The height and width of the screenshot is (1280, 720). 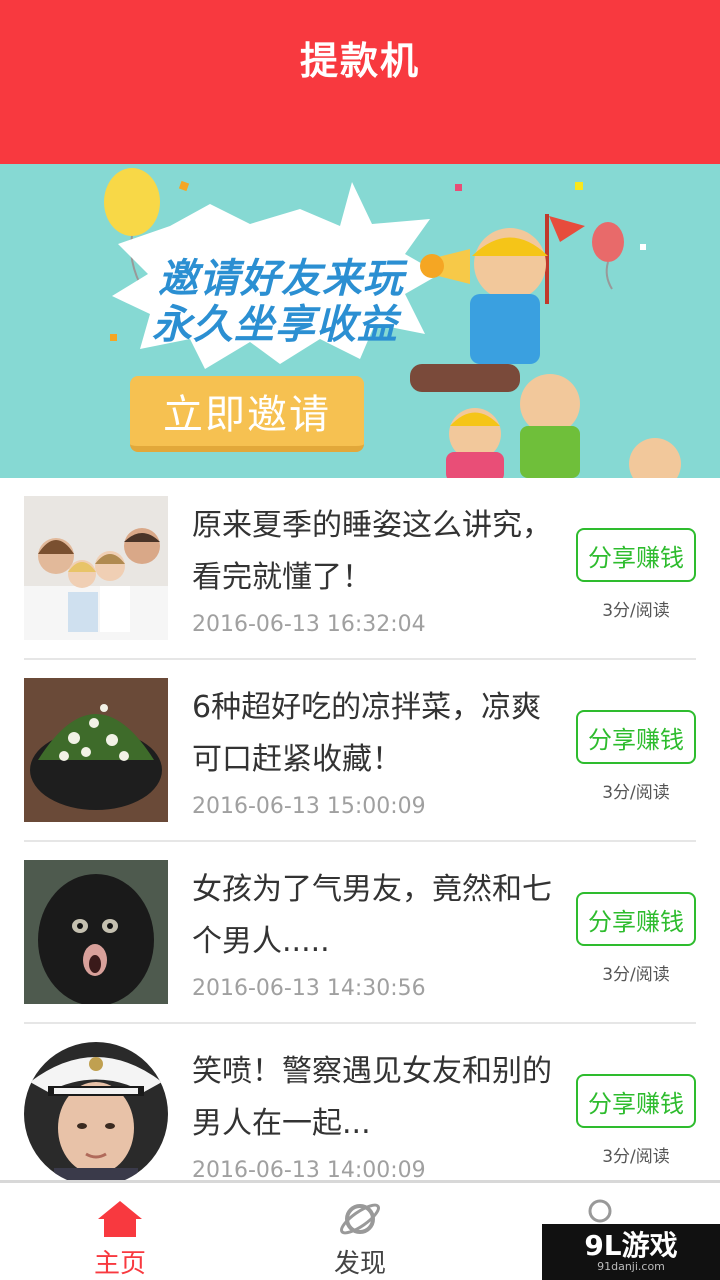 I want to click on article-date: 2016-06-13 16:32:04, so click(x=309, y=624).